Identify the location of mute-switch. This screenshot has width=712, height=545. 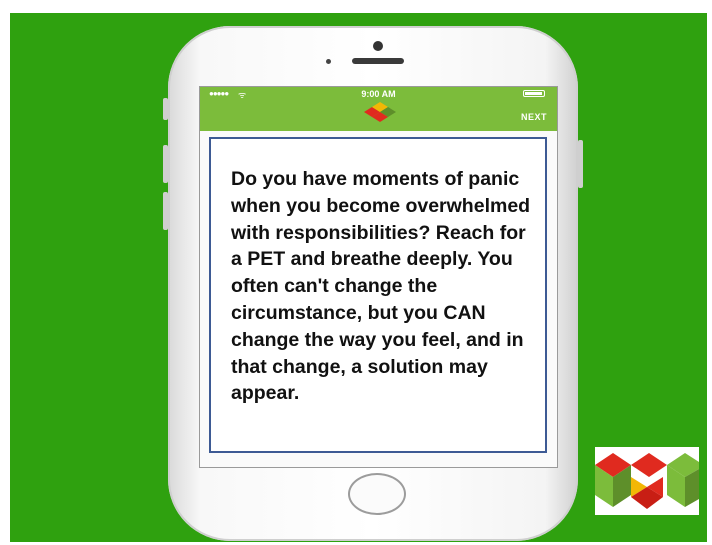
(165, 109).